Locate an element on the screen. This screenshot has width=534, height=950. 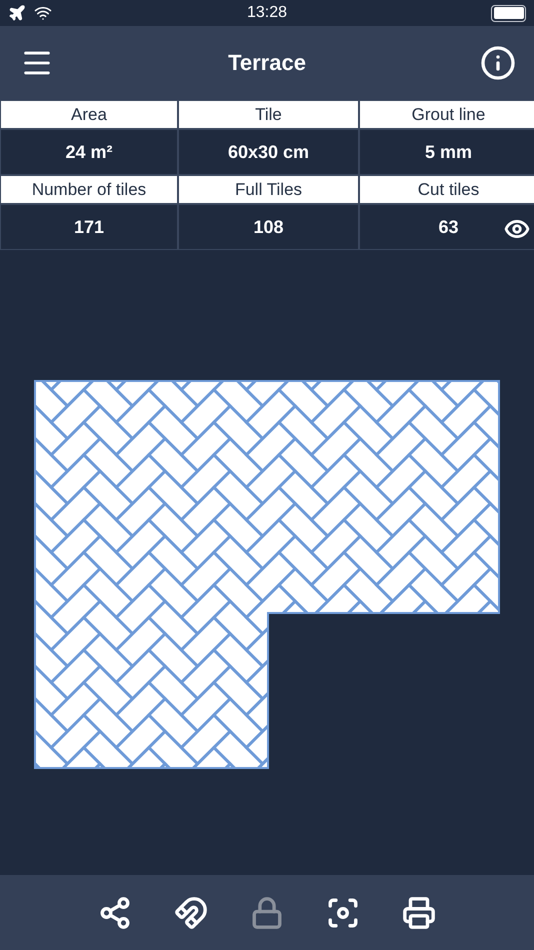
stat-value: 5 mm is located at coordinates (447, 152).